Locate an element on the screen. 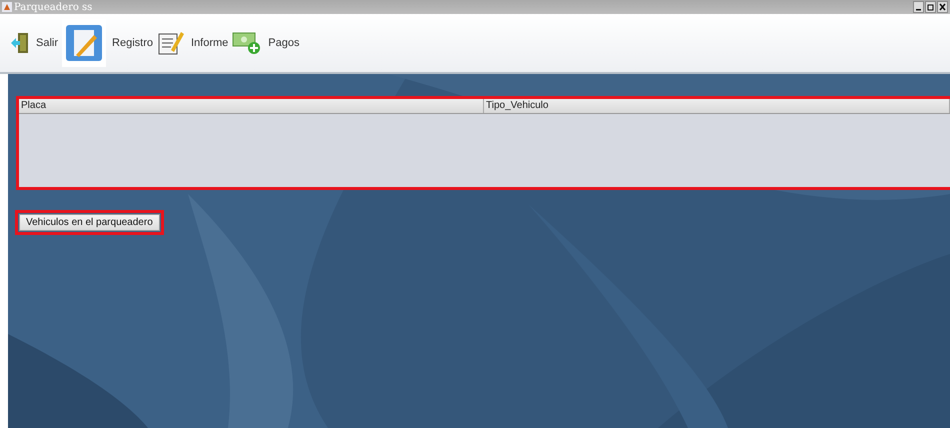 The height and width of the screenshot is (428, 950). notepad-pencil-icon is located at coordinates (170, 43).